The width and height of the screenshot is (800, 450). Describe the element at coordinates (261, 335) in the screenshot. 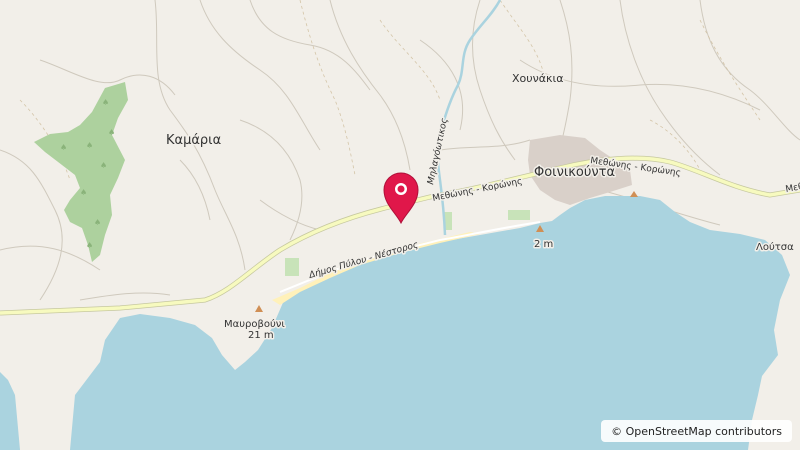

I see `peak-mavrovouni-elev: 21 m` at that location.